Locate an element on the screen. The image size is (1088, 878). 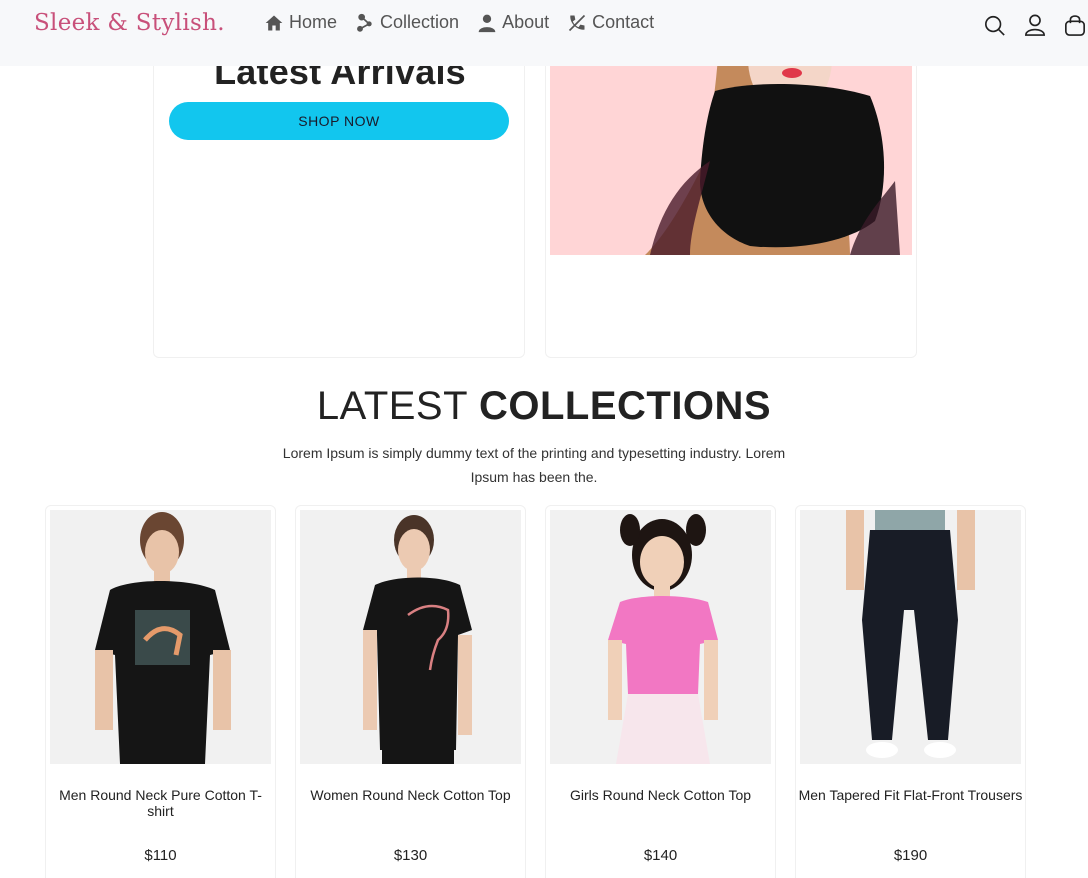
nav-item-home: Home is located at coordinates (300, 22).